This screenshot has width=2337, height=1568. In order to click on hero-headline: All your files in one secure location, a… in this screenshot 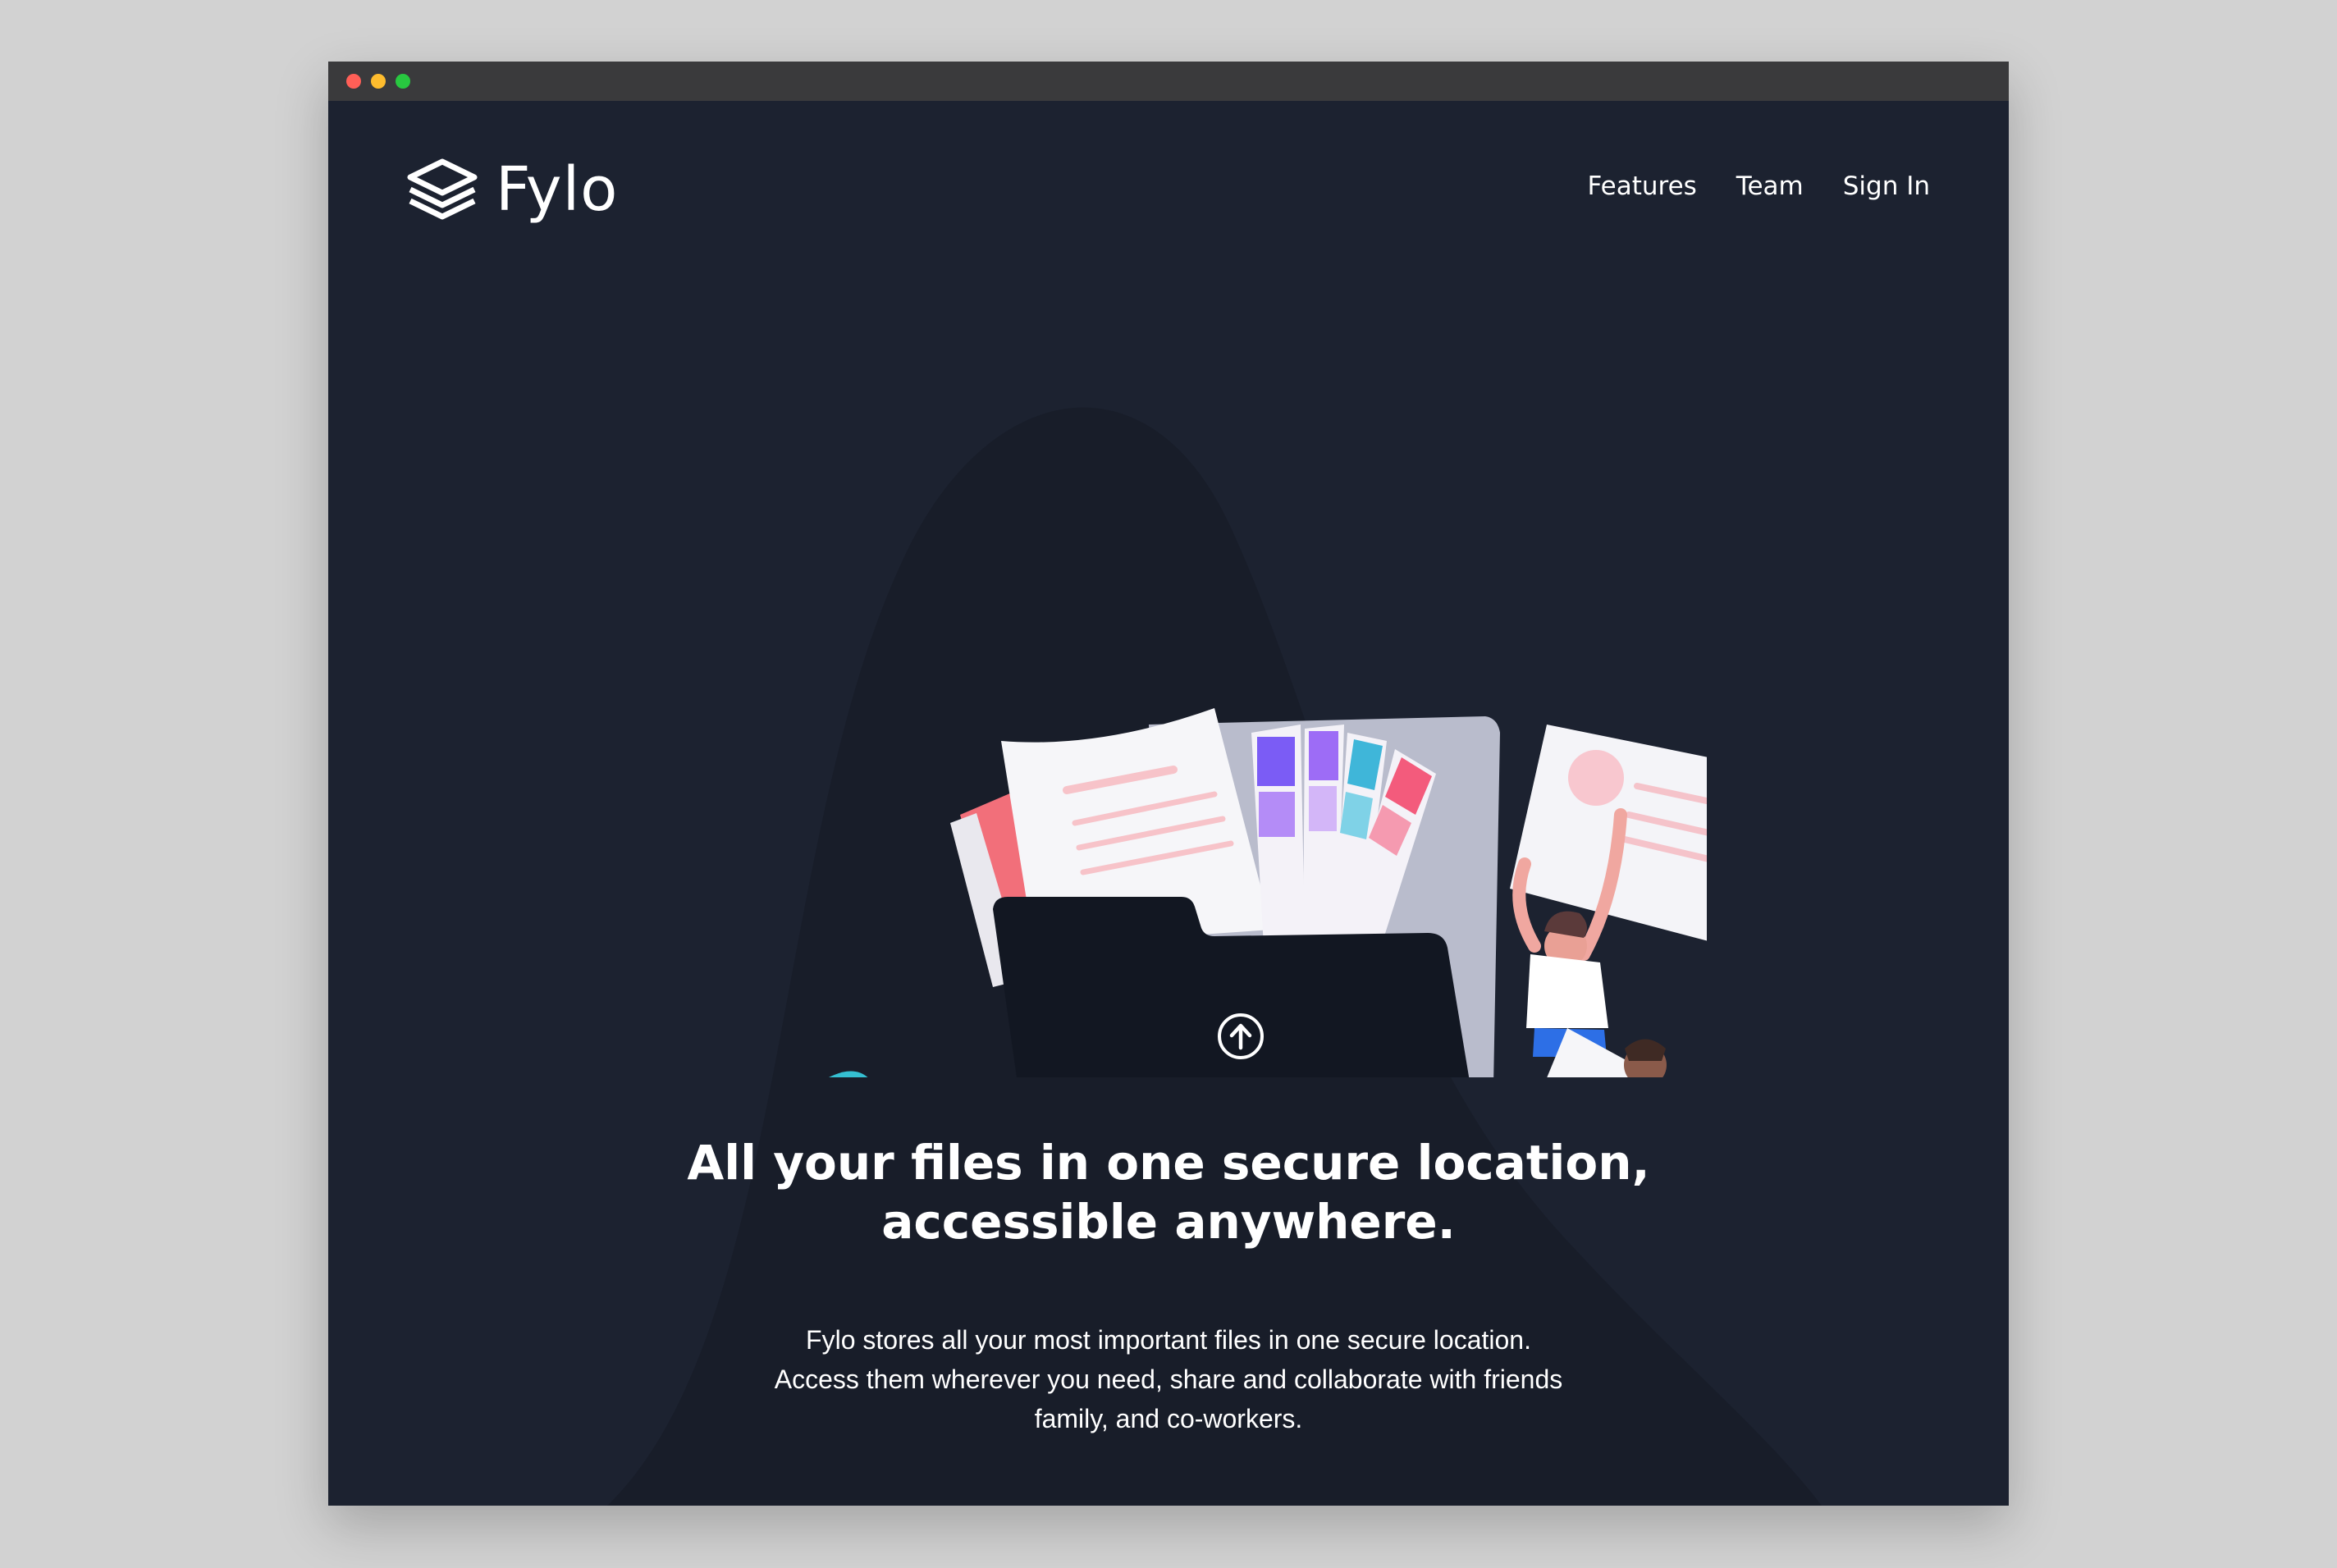, I will do `click(1168, 1192)`.